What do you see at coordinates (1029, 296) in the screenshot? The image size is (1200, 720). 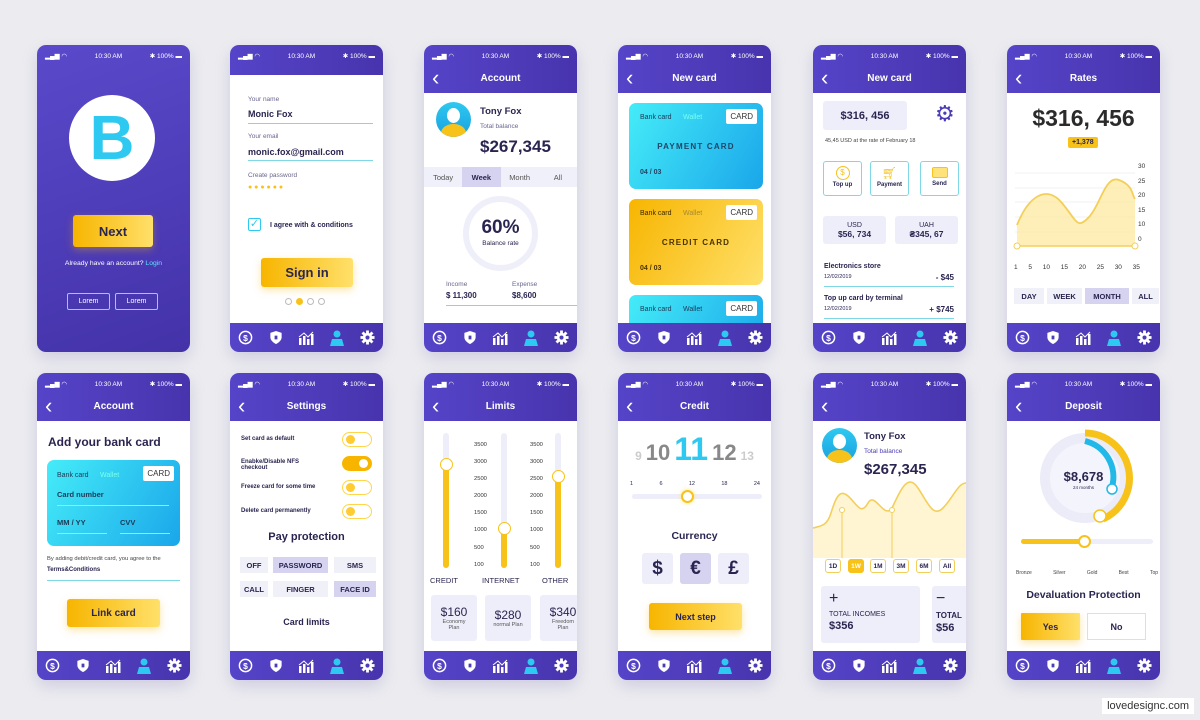 I see `period-day: DAY` at bounding box center [1029, 296].